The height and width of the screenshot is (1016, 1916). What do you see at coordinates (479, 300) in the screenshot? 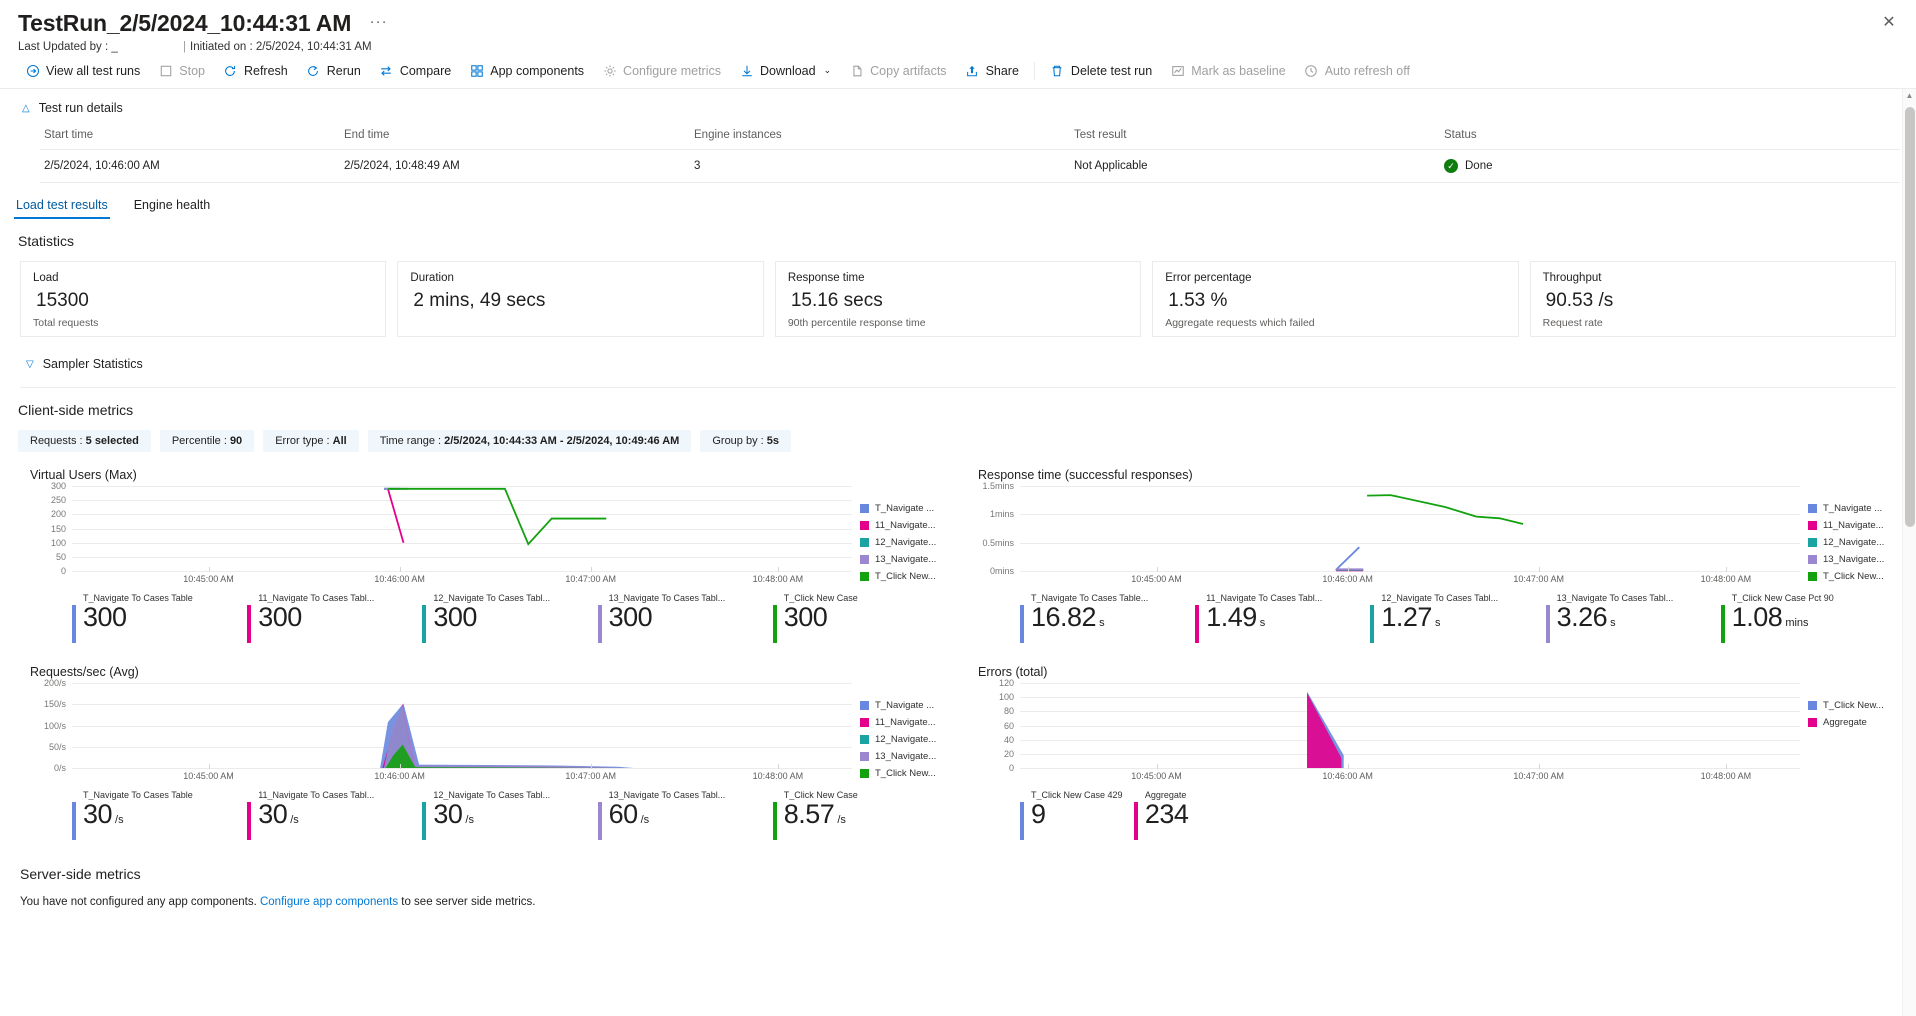
I see `stat-card-value: 2 mins, 49 secs` at bounding box center [479, 300].